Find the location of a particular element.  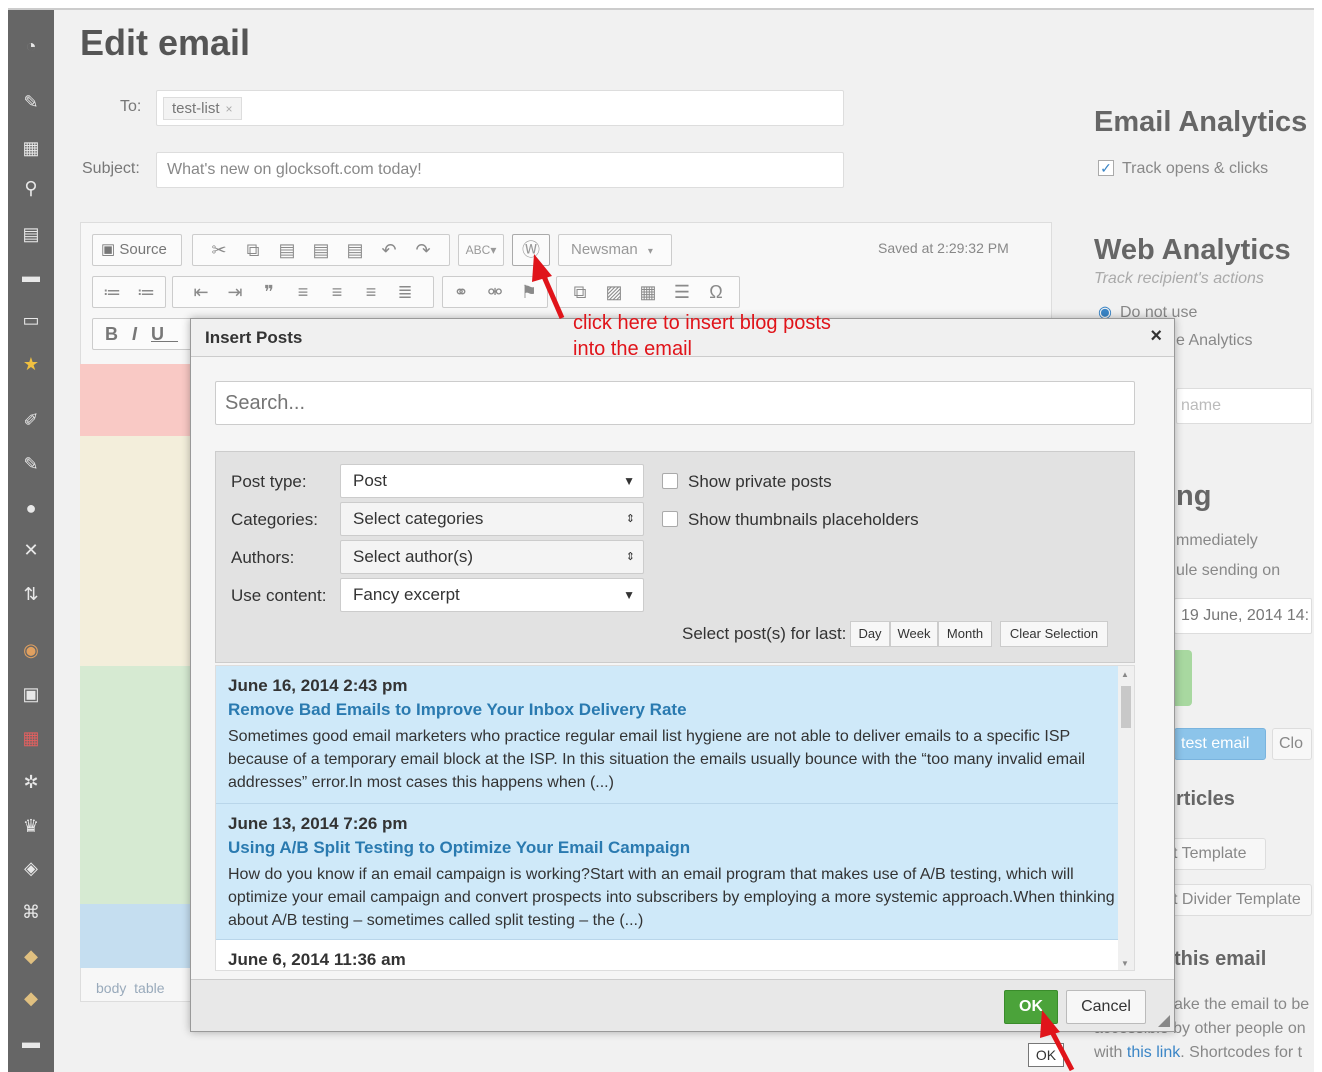

template-button: t Template is located at coordinates (1216, 854).